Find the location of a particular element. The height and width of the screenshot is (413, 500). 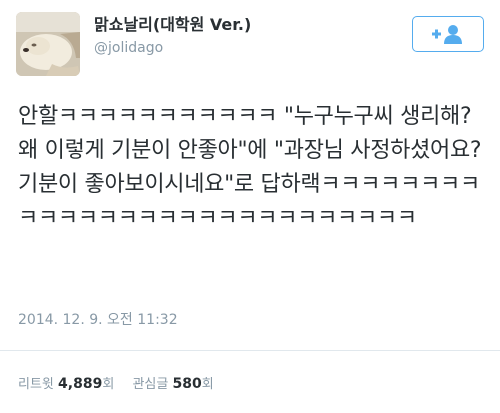

tweet-timestamp: 2014. 12. 9. 오전 11:32 is located at coordinates (98, 320).